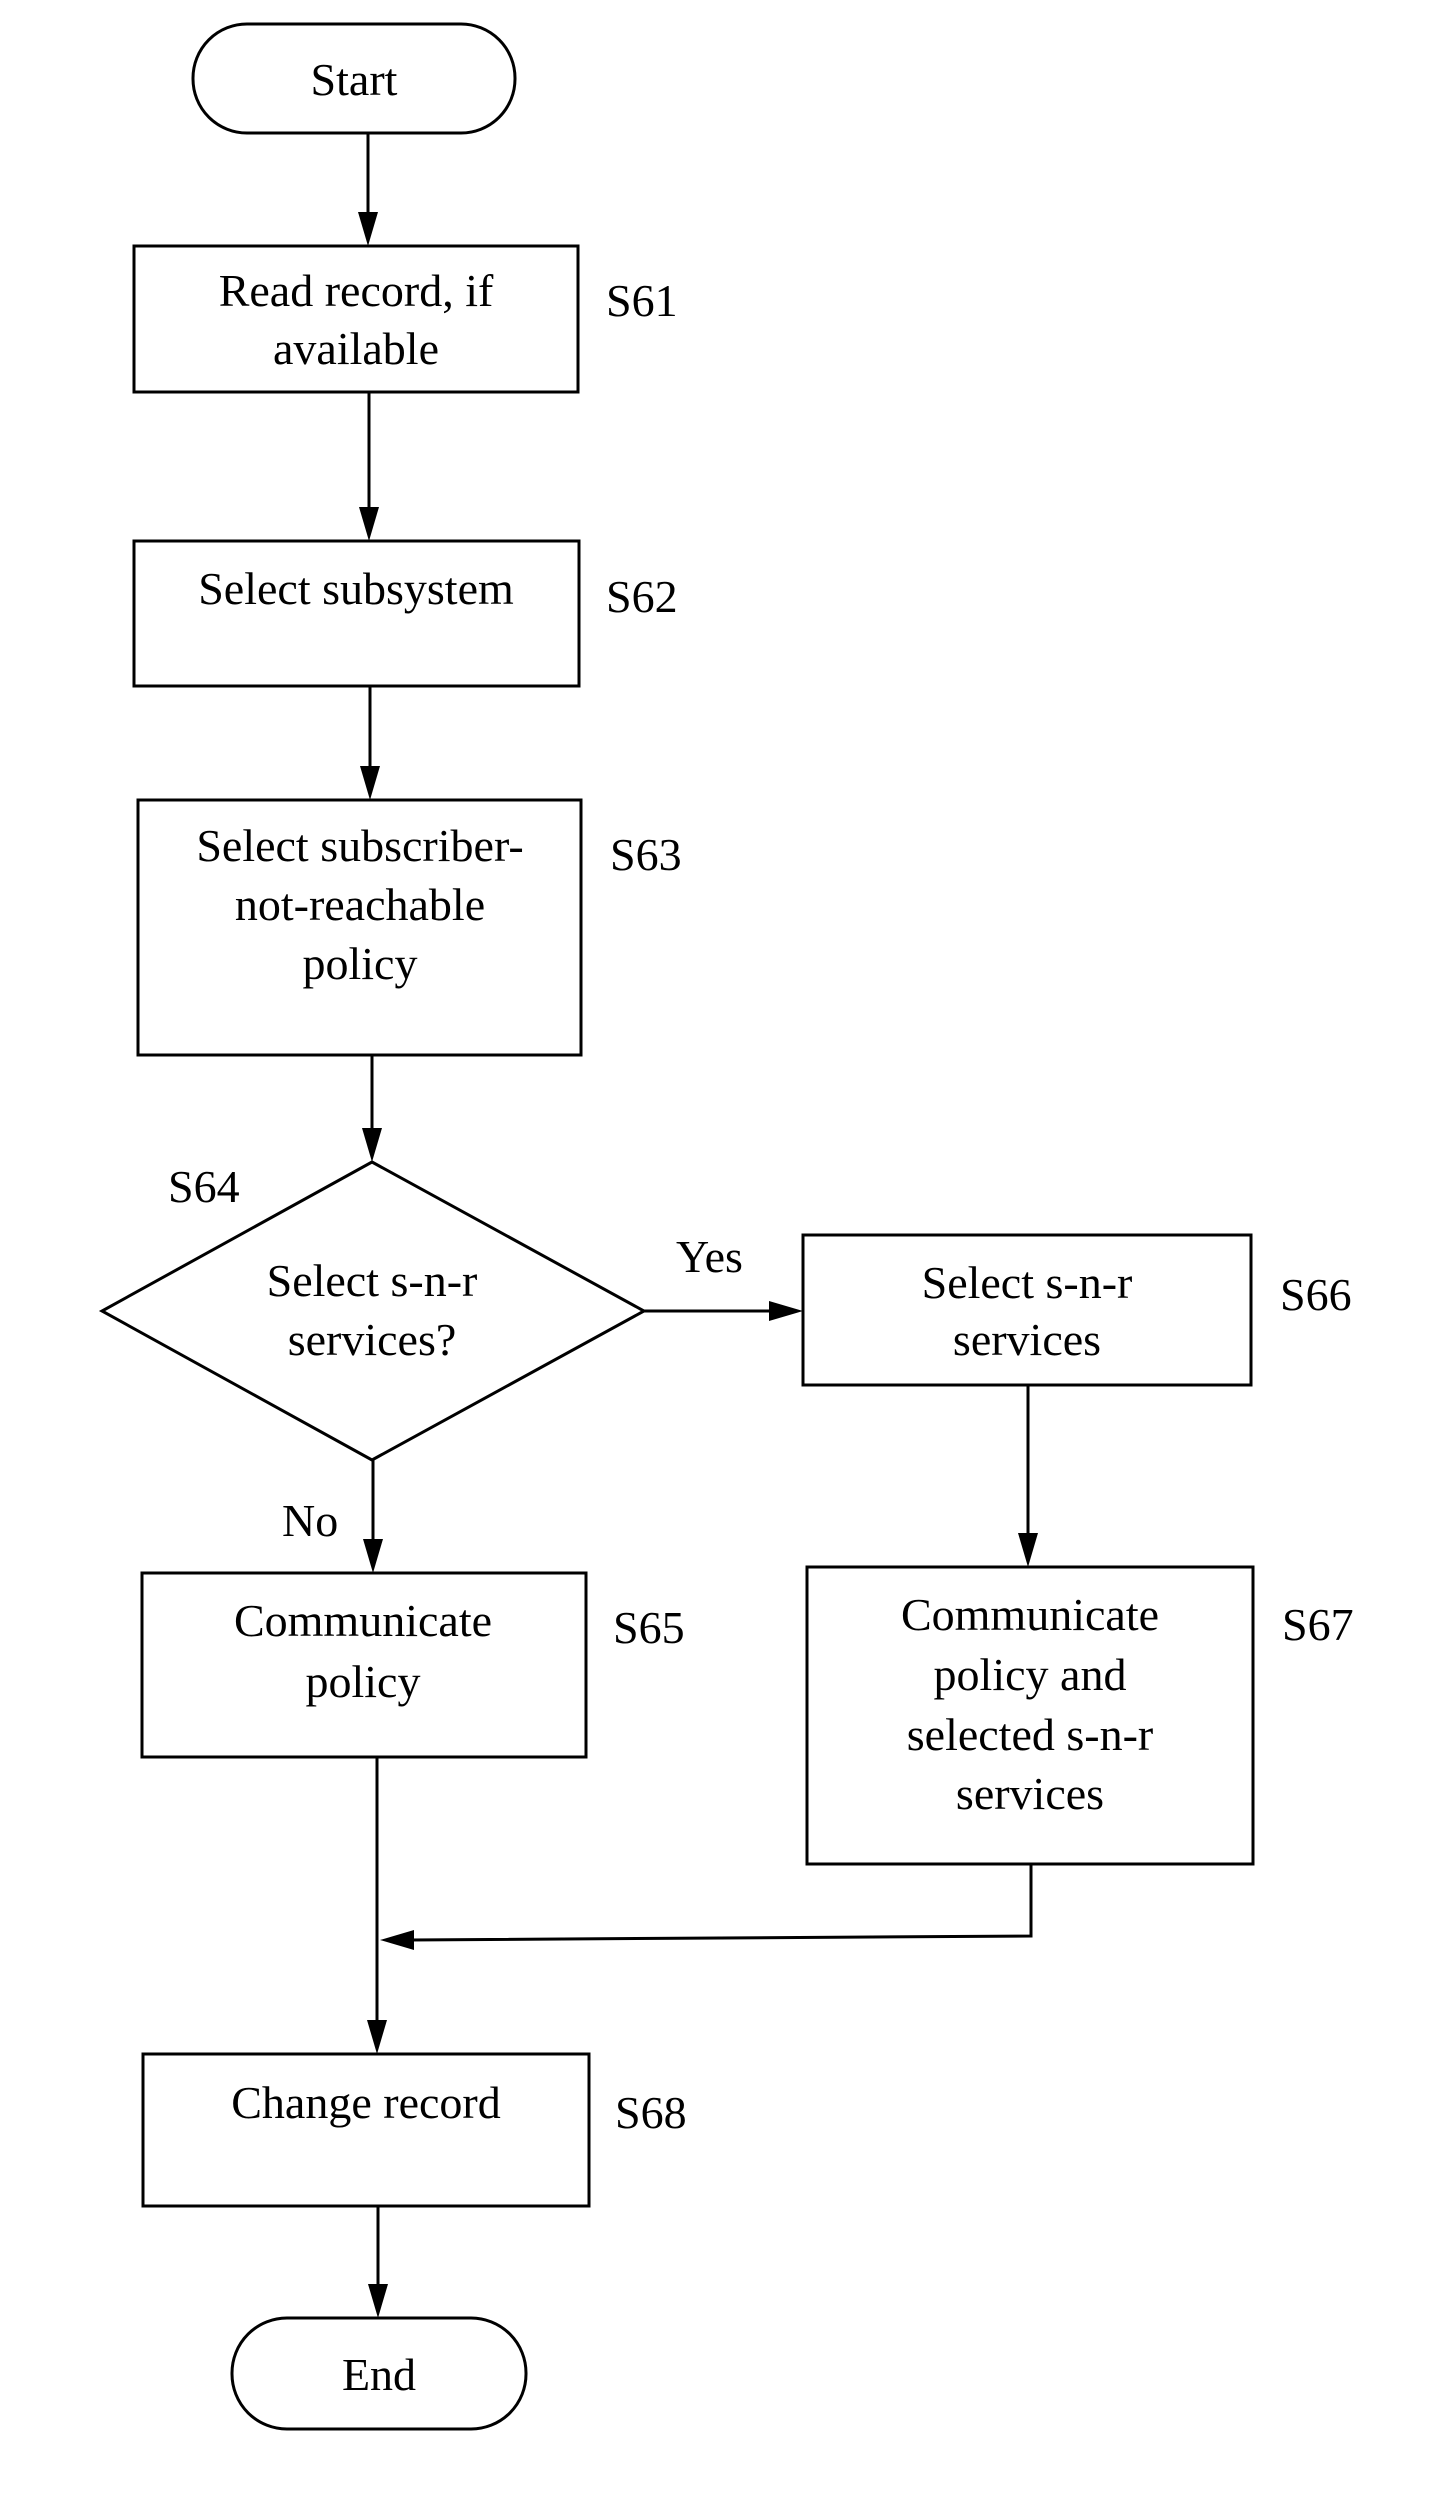  What do you see at coordinates (642, 596) in the screenshot?
I see `step-s62-id: S62` at bounding box center [642, 596].